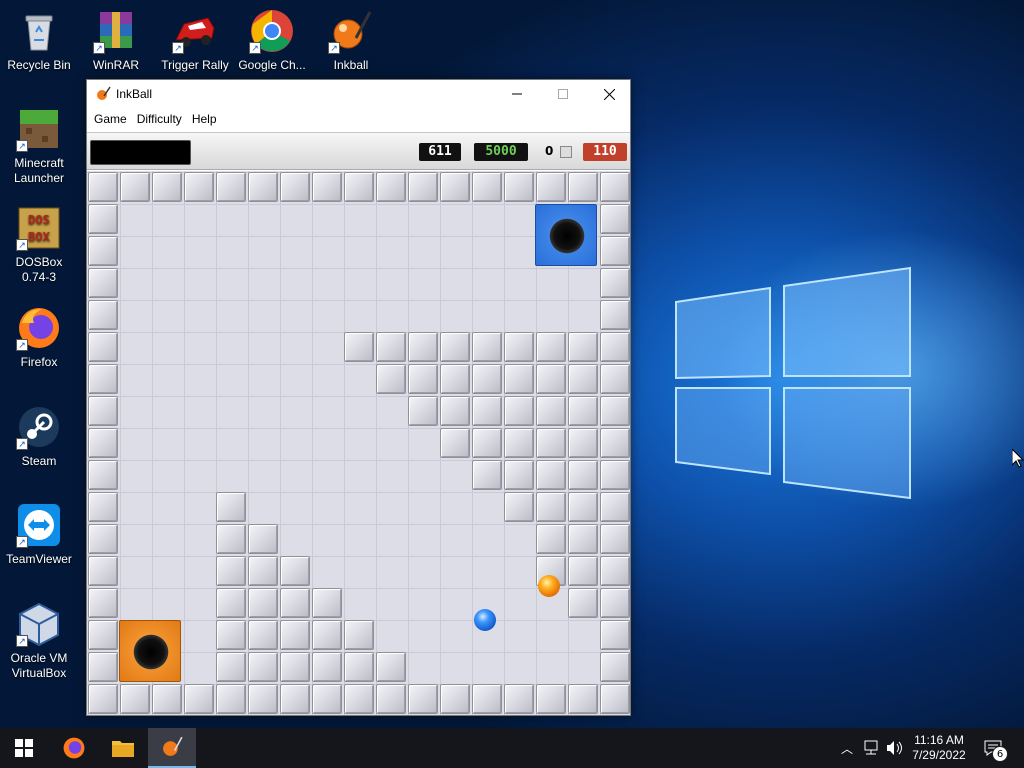 This screenshot has height=768, width=1024. I want to click on taskbar: ︿ 11:16 AM 7/29/2022 6, so click(512, 748).